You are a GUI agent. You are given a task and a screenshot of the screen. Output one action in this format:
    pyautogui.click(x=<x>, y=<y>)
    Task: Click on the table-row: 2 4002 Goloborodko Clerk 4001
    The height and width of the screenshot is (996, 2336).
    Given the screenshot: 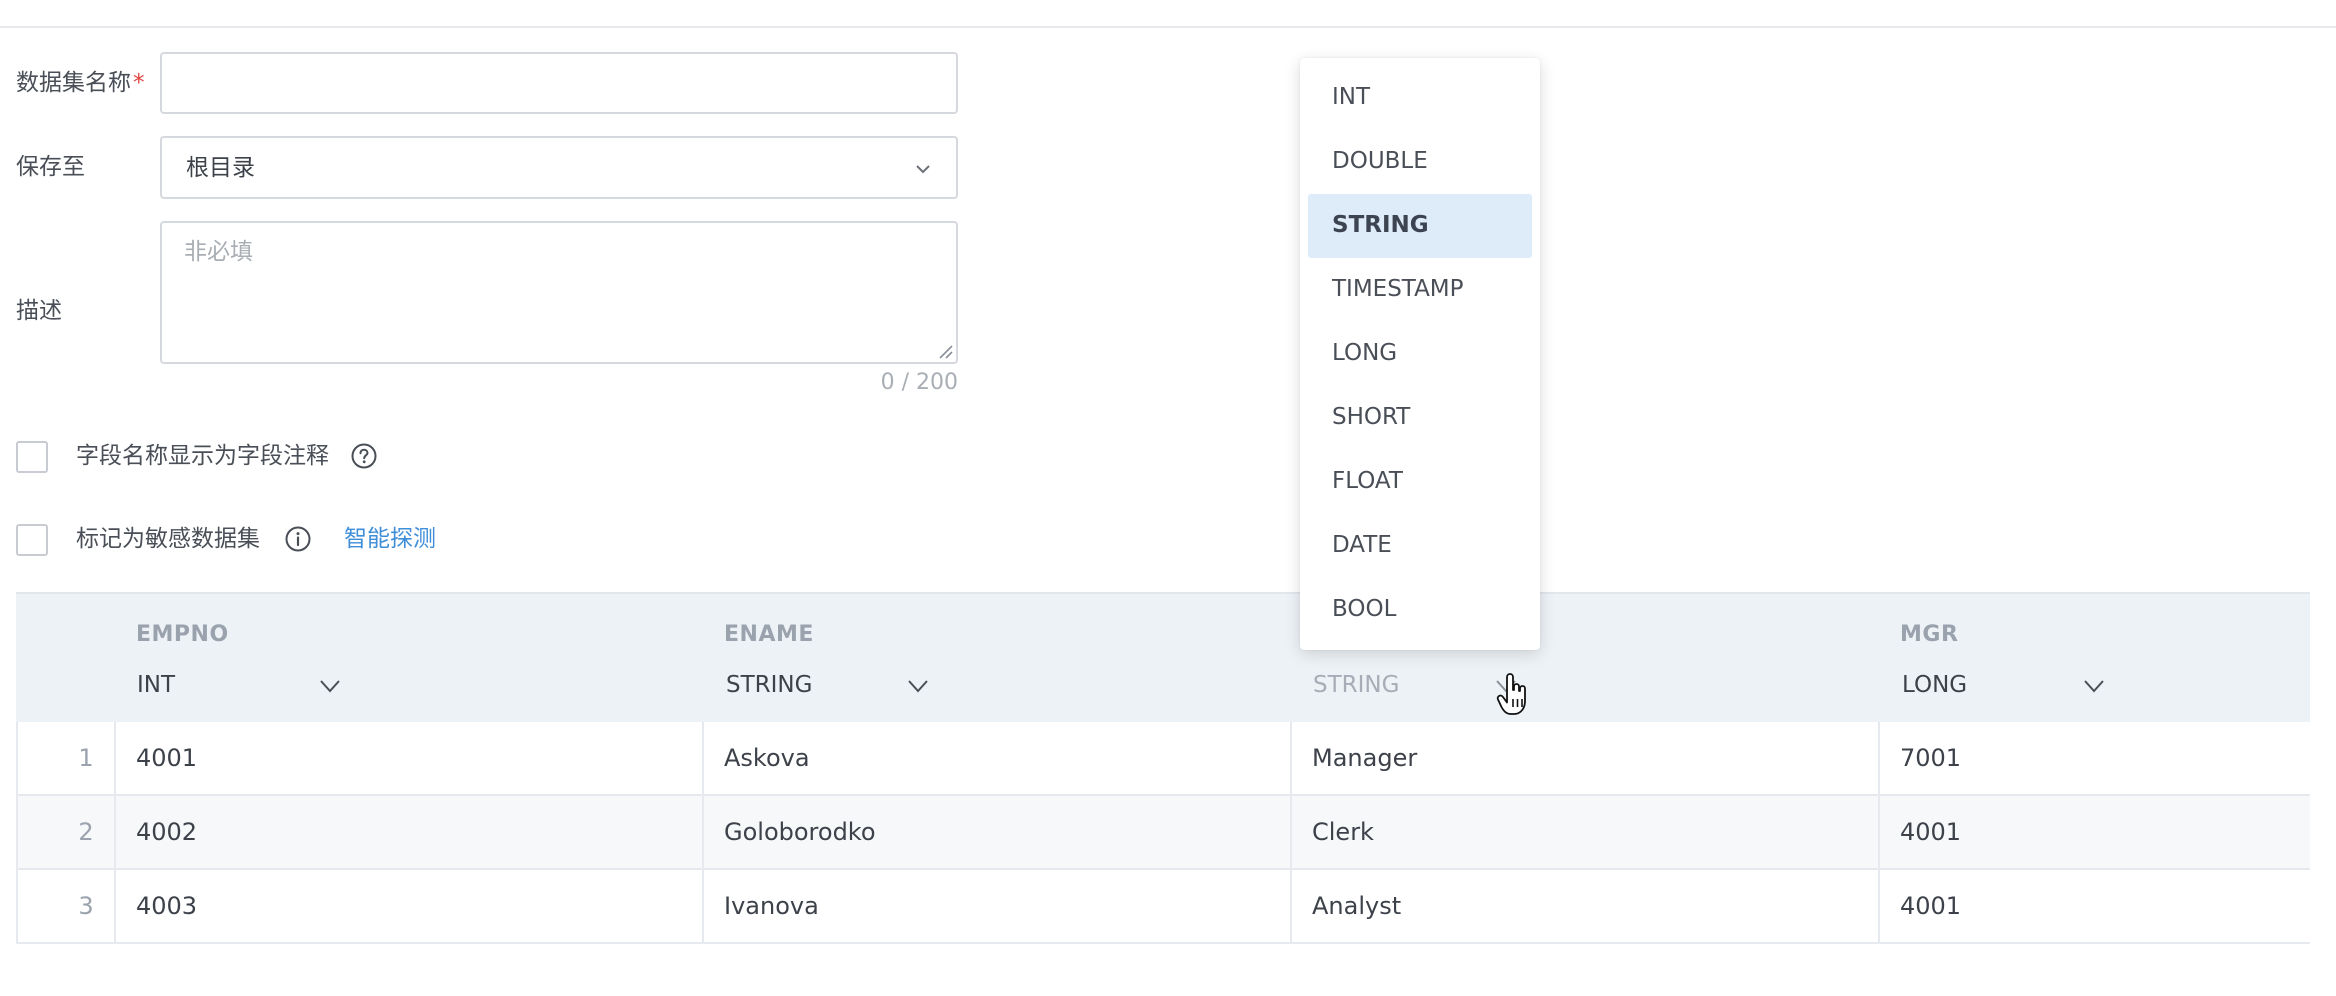 What is the action you would take?
    pyautogui.click(x=1163, y=833)
    